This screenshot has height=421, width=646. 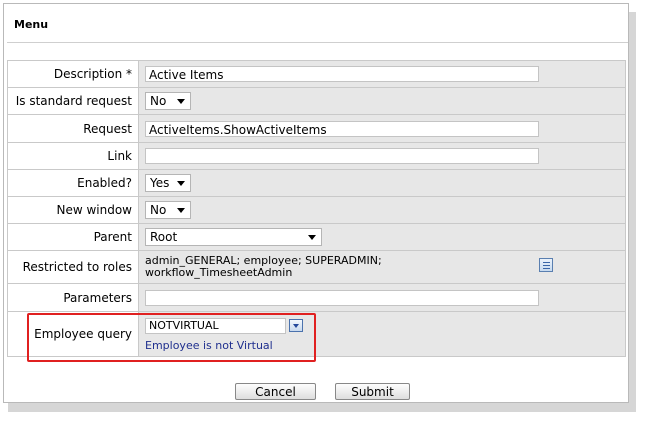 I want to click on standard-request-select: No, so click(x=168, y=101).